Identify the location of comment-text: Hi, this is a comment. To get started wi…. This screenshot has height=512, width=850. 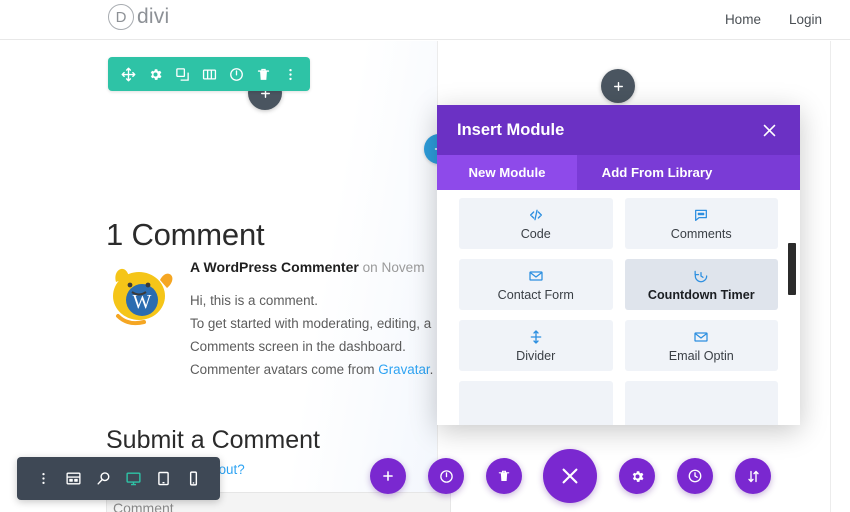
(320, 335).